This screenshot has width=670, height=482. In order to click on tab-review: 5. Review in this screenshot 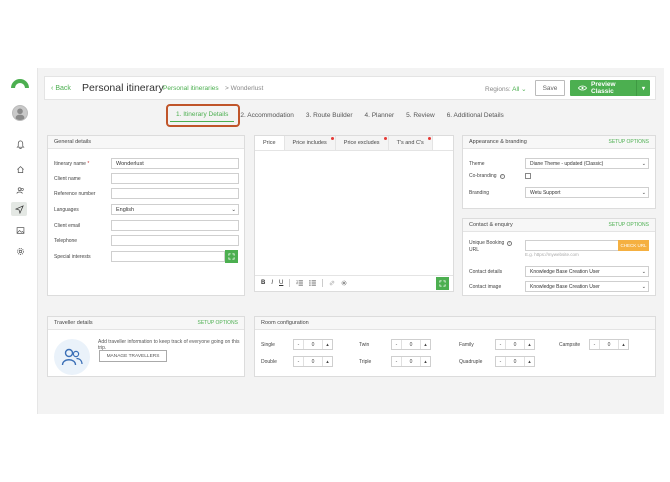, I will do `click(420, 115)`.